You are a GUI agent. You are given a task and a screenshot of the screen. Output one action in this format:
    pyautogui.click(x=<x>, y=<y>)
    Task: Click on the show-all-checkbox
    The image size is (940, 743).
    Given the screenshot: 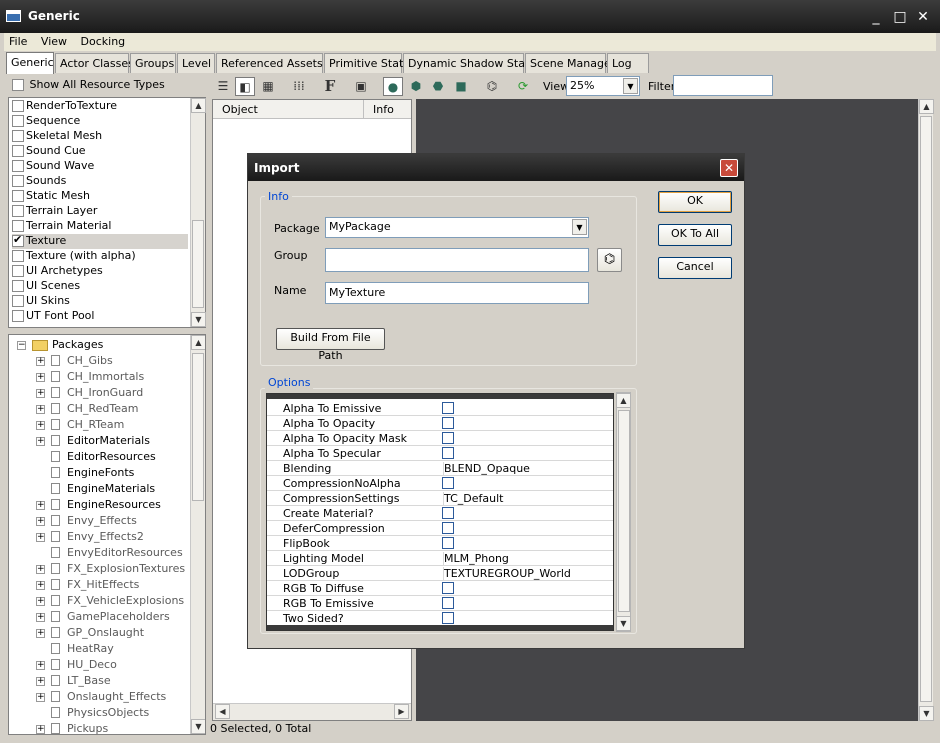 What is the action you would take?
    pyautogui.click(x=18, y=85)
    